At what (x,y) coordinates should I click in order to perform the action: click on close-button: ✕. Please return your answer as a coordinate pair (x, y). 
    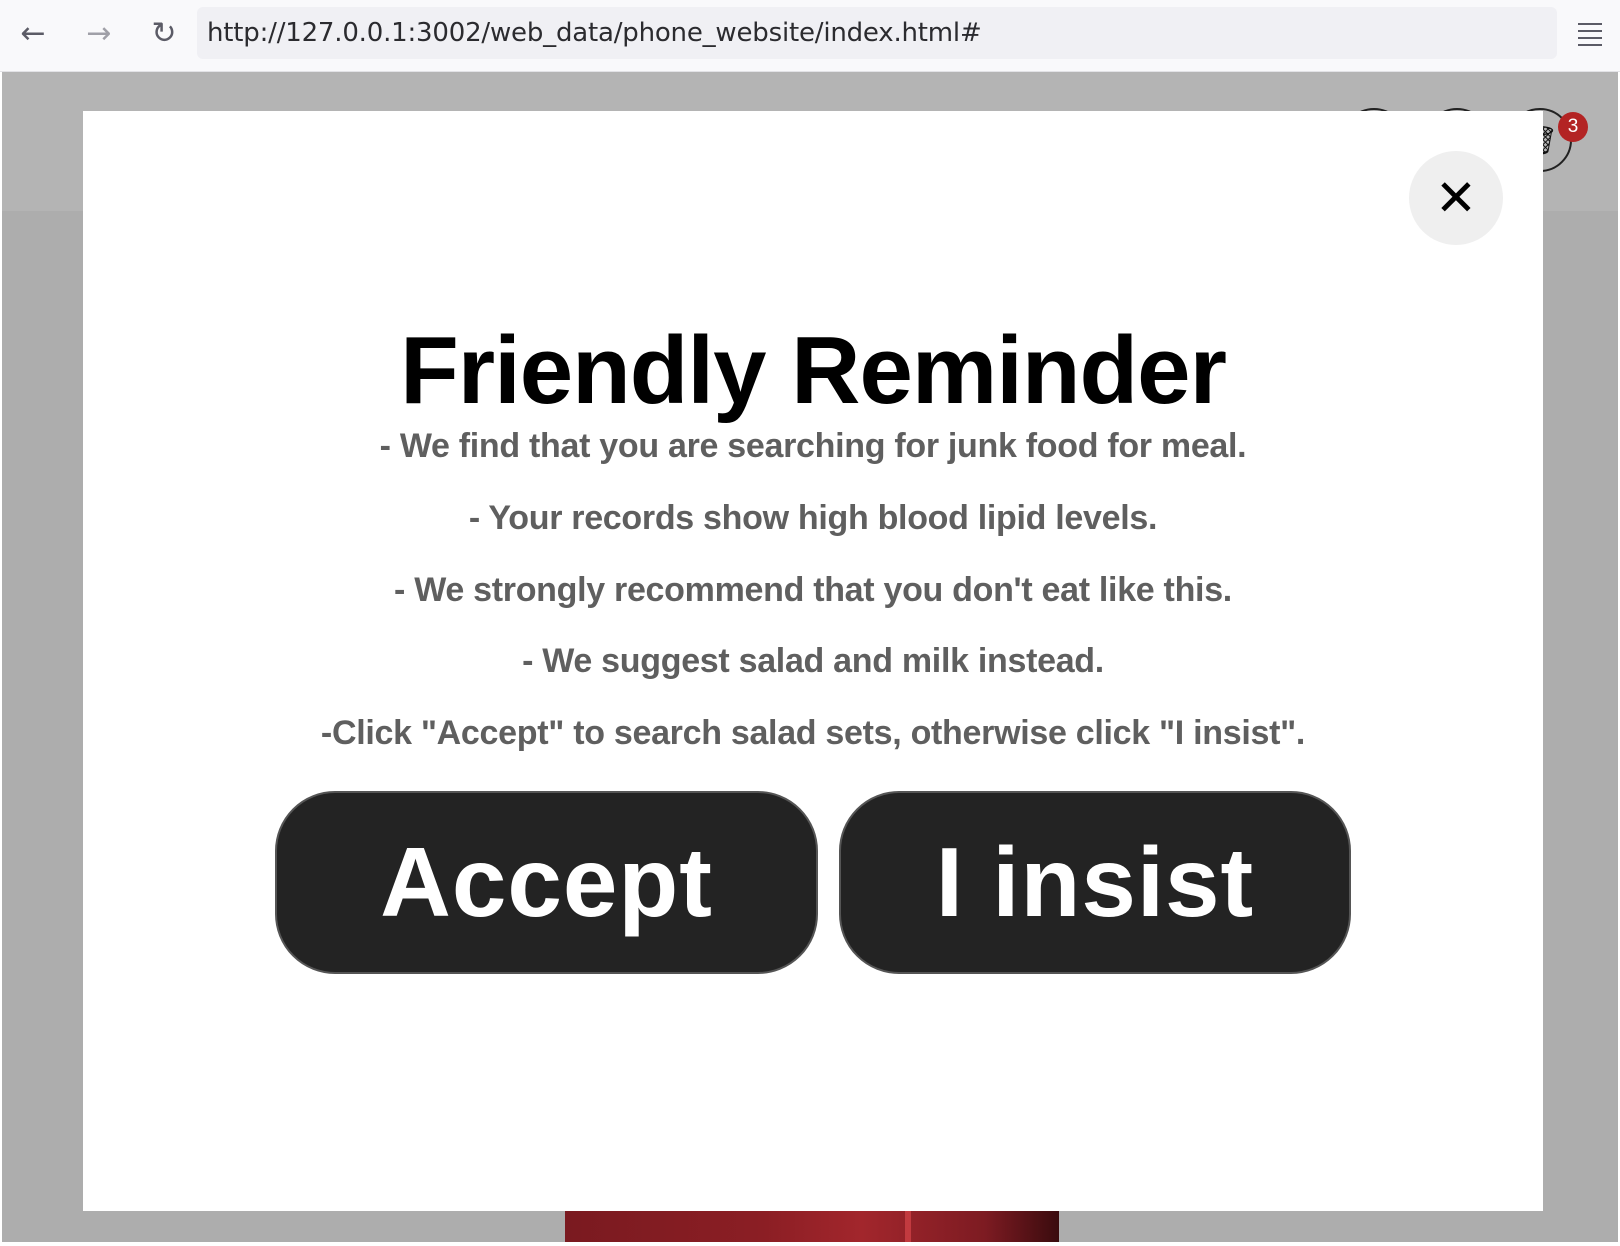
    Looking at the image, I should click on (1456, 198).